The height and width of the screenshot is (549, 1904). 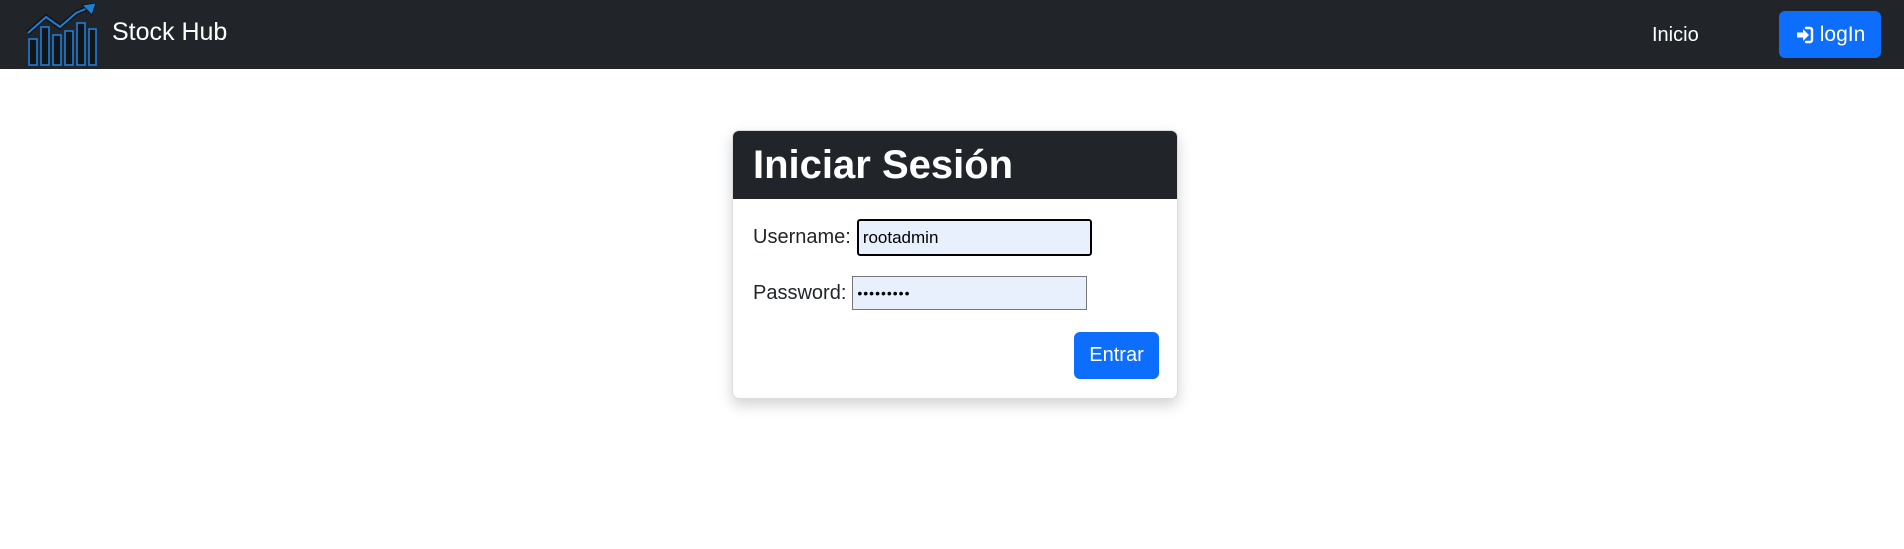 I want to click on login-card-title: Iniciar Sesión, so click(x=955, y=165).